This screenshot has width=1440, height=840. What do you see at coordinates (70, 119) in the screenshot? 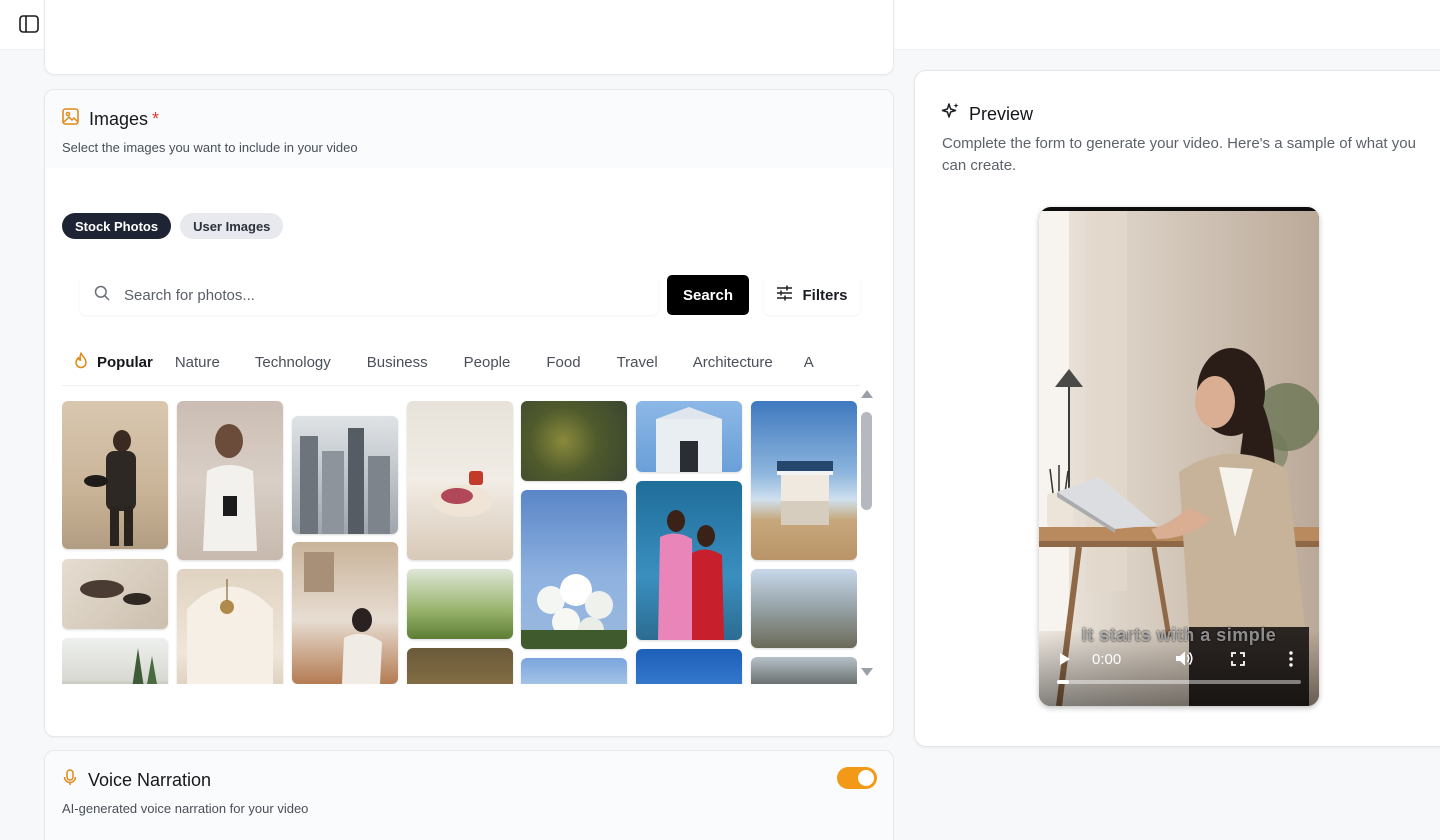
I see `image-icon` at bounding box center [70, 119].